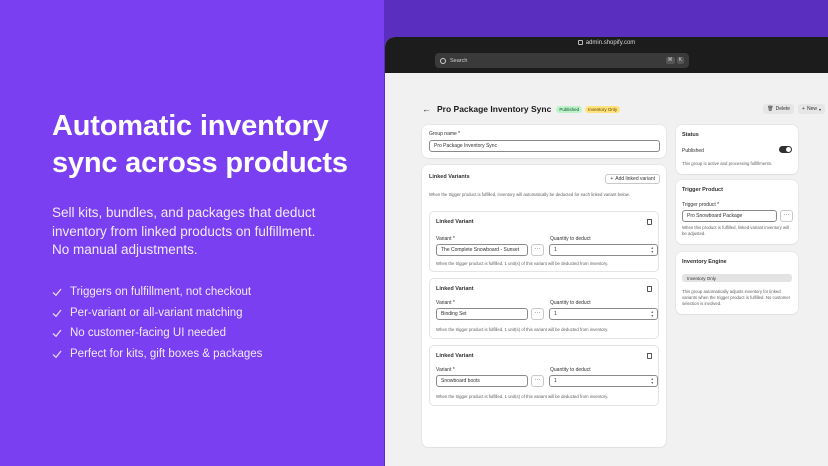 This screenshot has height=466, width=828. Describe the element at coordinates (562, 60) in the screenshot. I see `search-bar: Search ⌘ K` at that location.